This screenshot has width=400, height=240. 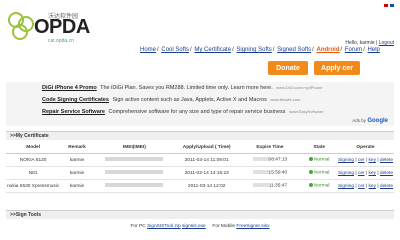 I want to click on cell-expire-time: 11:35:47, so click(x=270, y=186).